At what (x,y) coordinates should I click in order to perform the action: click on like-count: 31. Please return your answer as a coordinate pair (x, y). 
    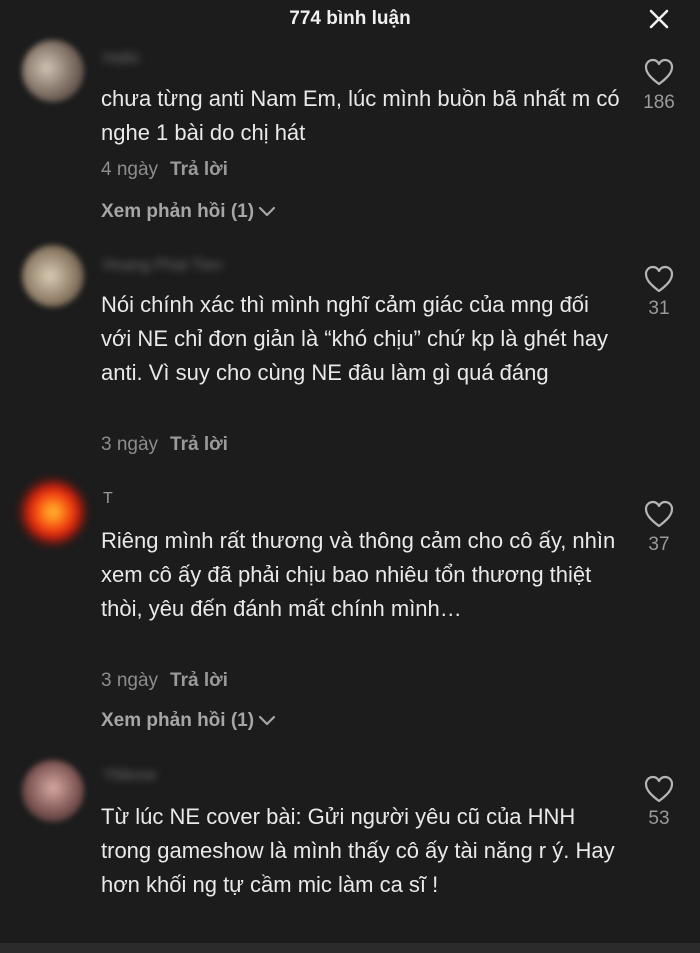
    Looking at the image, I should click on (659, 308).